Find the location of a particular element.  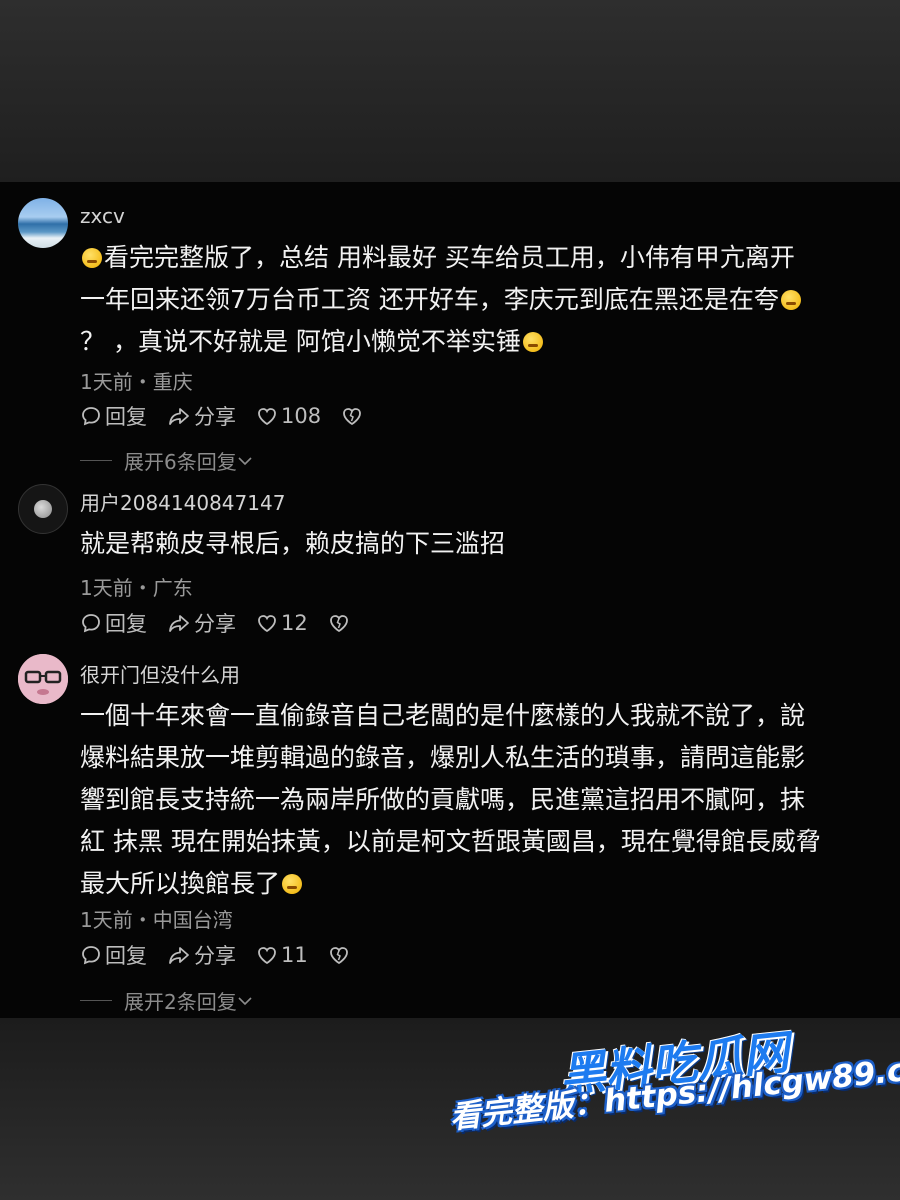

comment-username: 很开门但没什么用 is located at coordinates (160, 673).